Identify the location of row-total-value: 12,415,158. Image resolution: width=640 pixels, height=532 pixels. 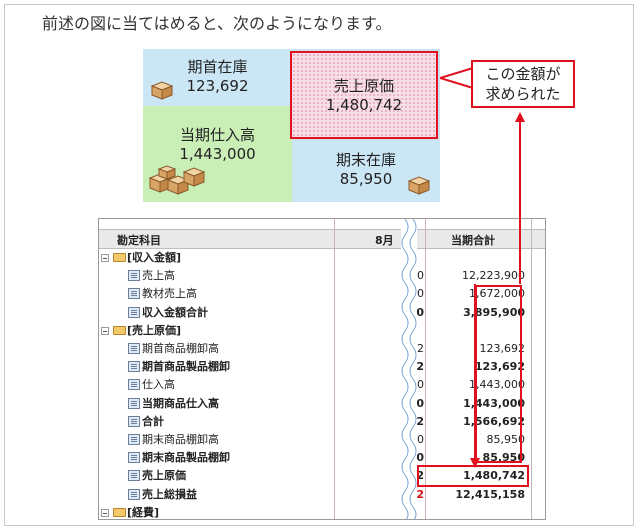
(490, 494).